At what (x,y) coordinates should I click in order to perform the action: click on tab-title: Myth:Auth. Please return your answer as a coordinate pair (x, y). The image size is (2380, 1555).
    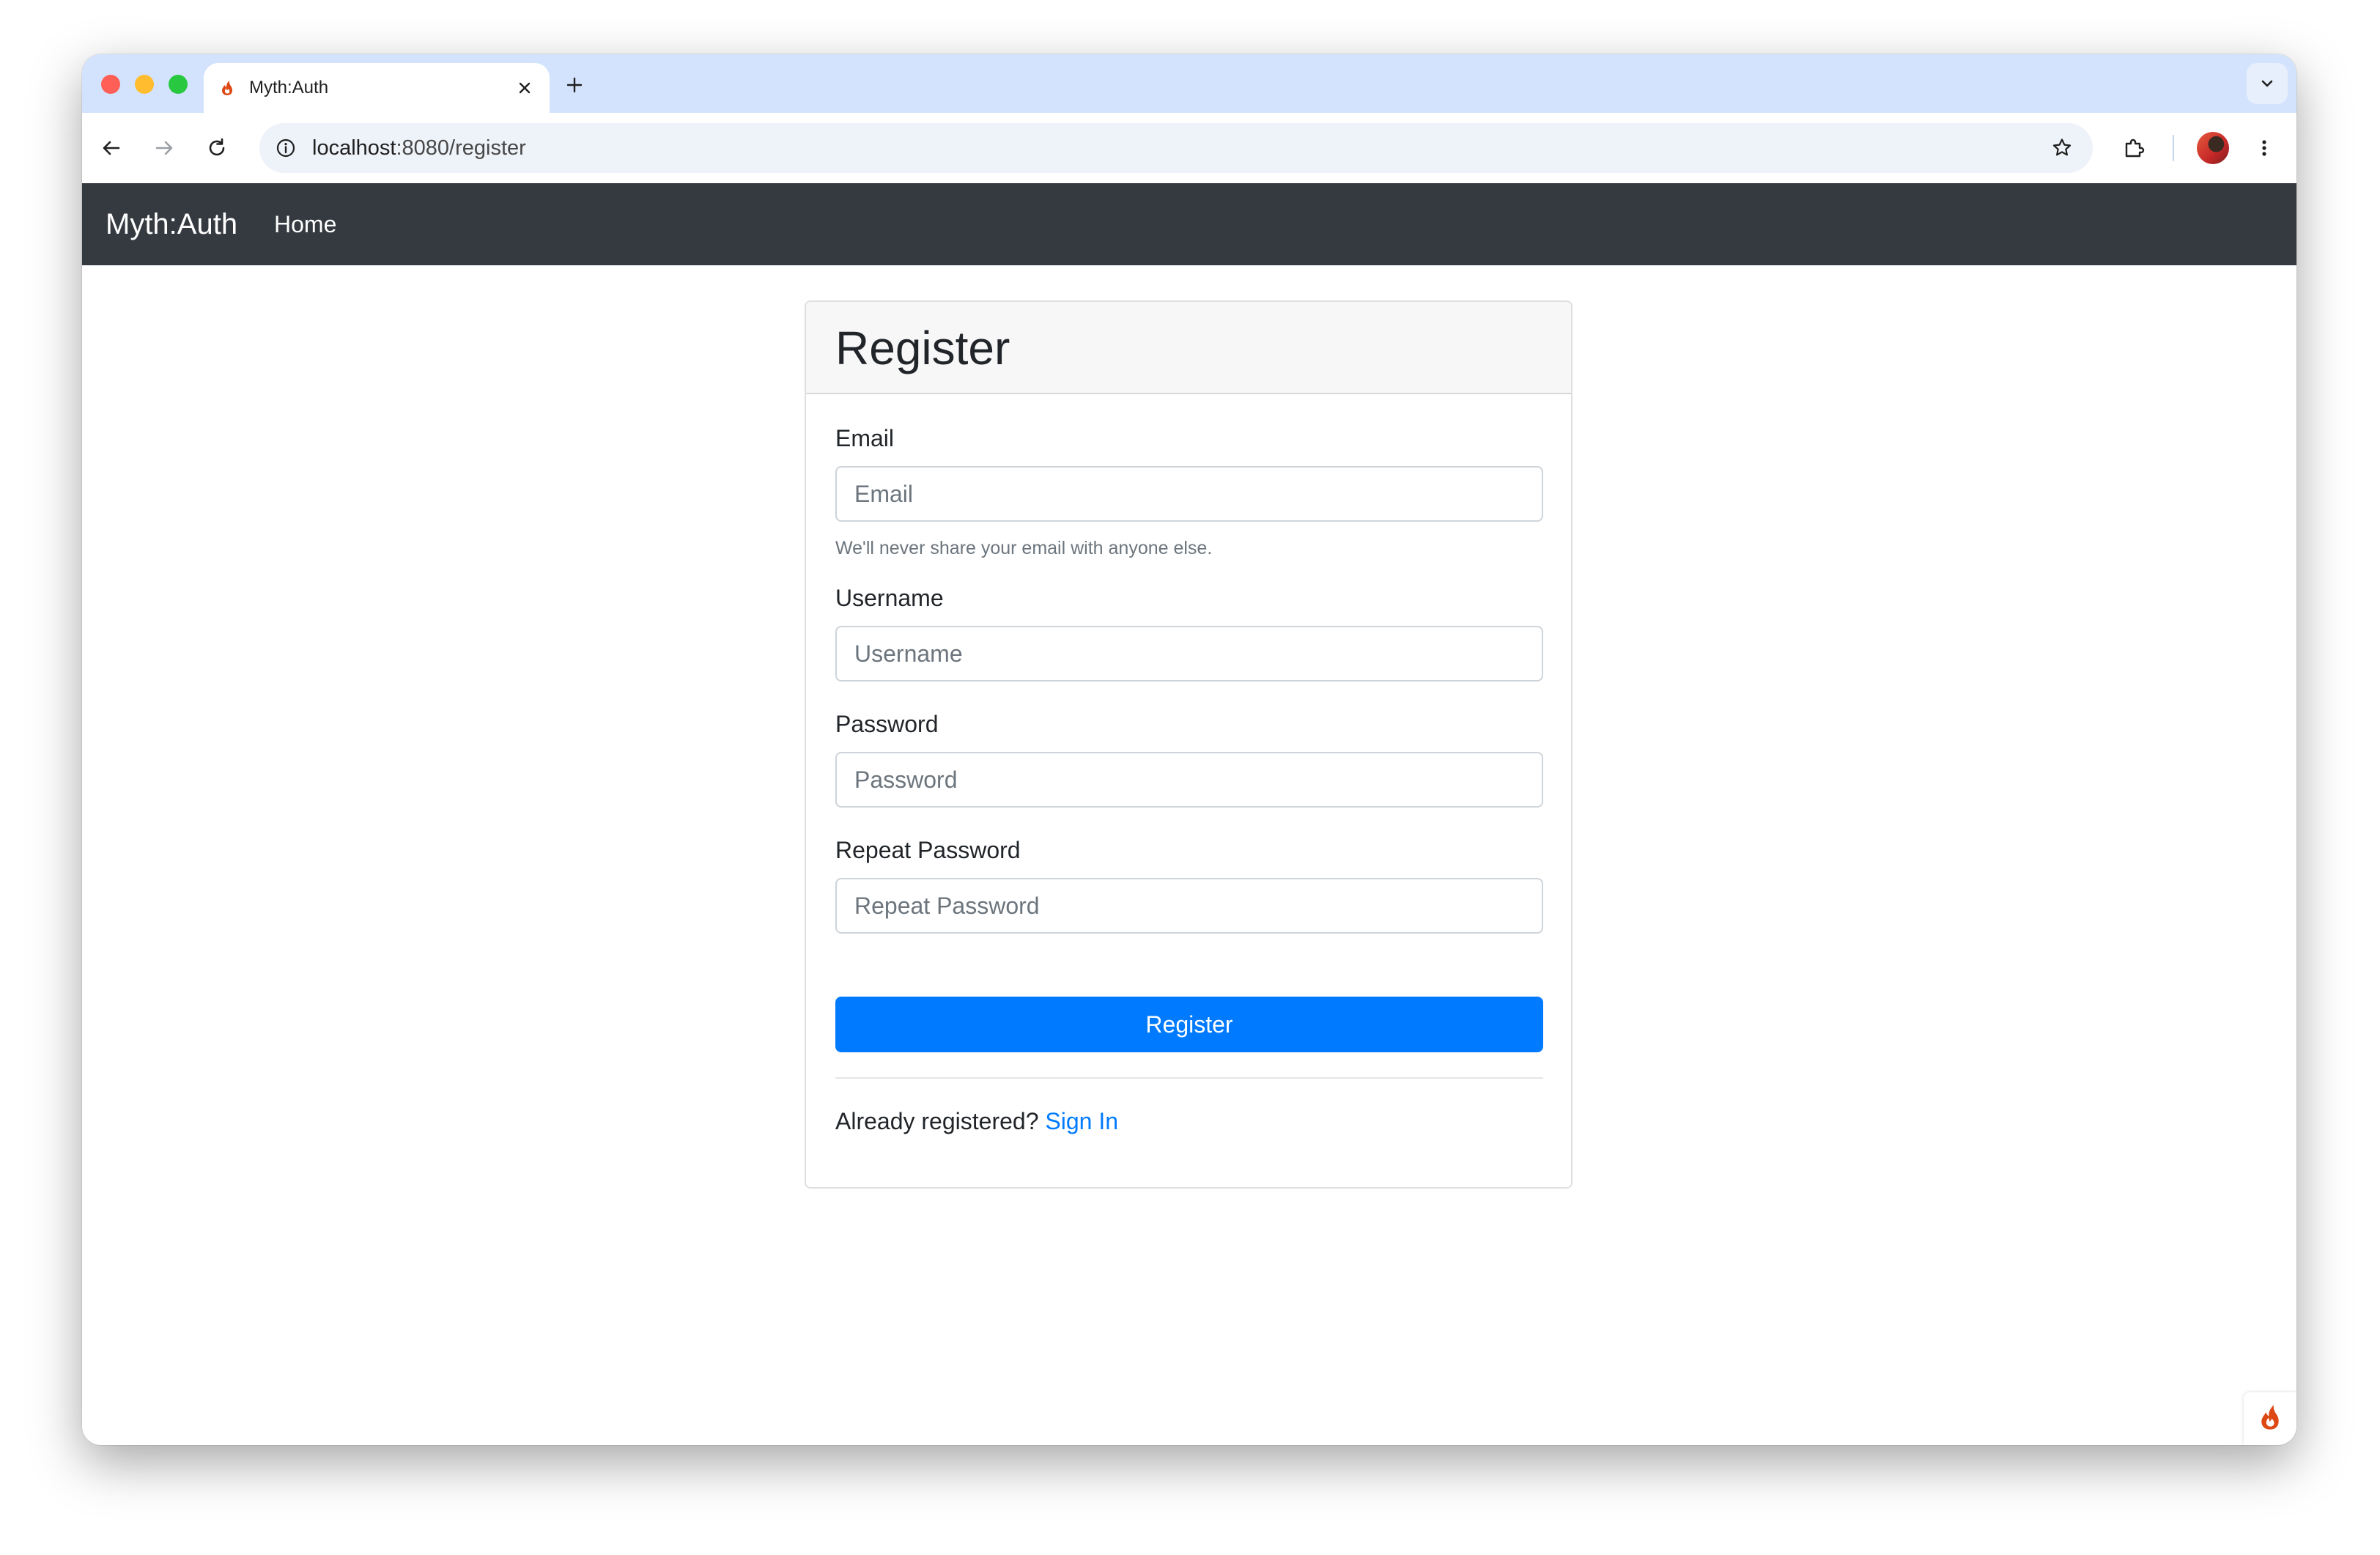
    Looking at the image, I should click on (289, 87).